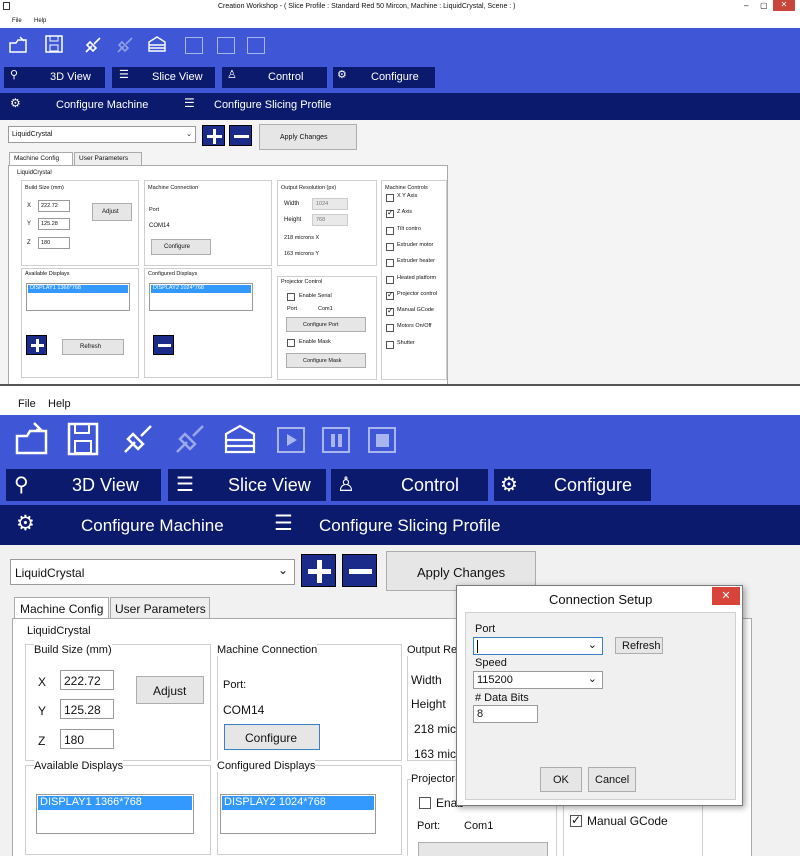 Image resolution: width=800 pixels, height=856 pixels. I want to click on tab-label: User Parameters, so click(104, 158).